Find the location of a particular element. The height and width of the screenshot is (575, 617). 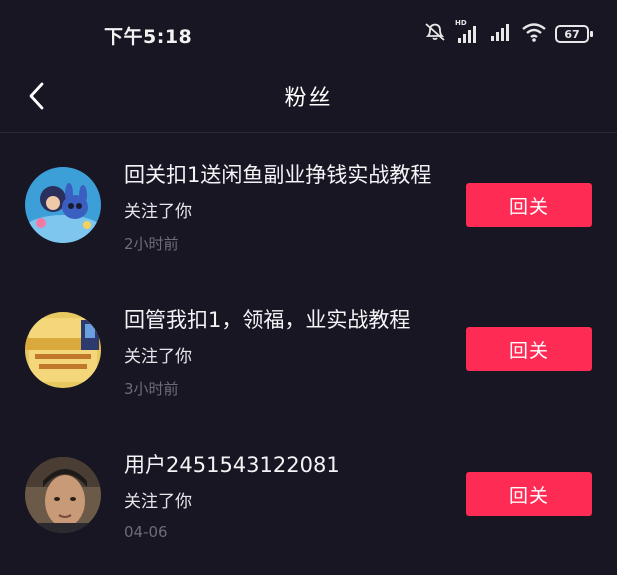

battery-icon: 67 is located at coordinates (574, 34).